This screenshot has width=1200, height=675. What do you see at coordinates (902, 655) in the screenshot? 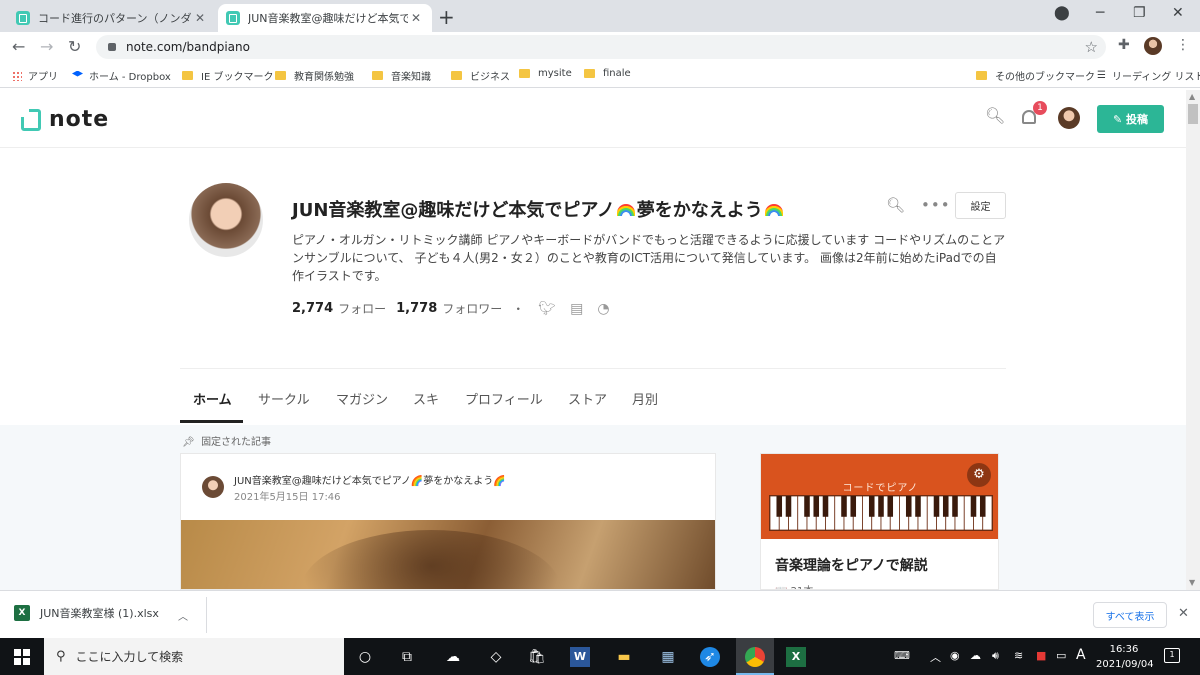
I see `keyboard-icon: ⌨` at bounding box center [902, 655].